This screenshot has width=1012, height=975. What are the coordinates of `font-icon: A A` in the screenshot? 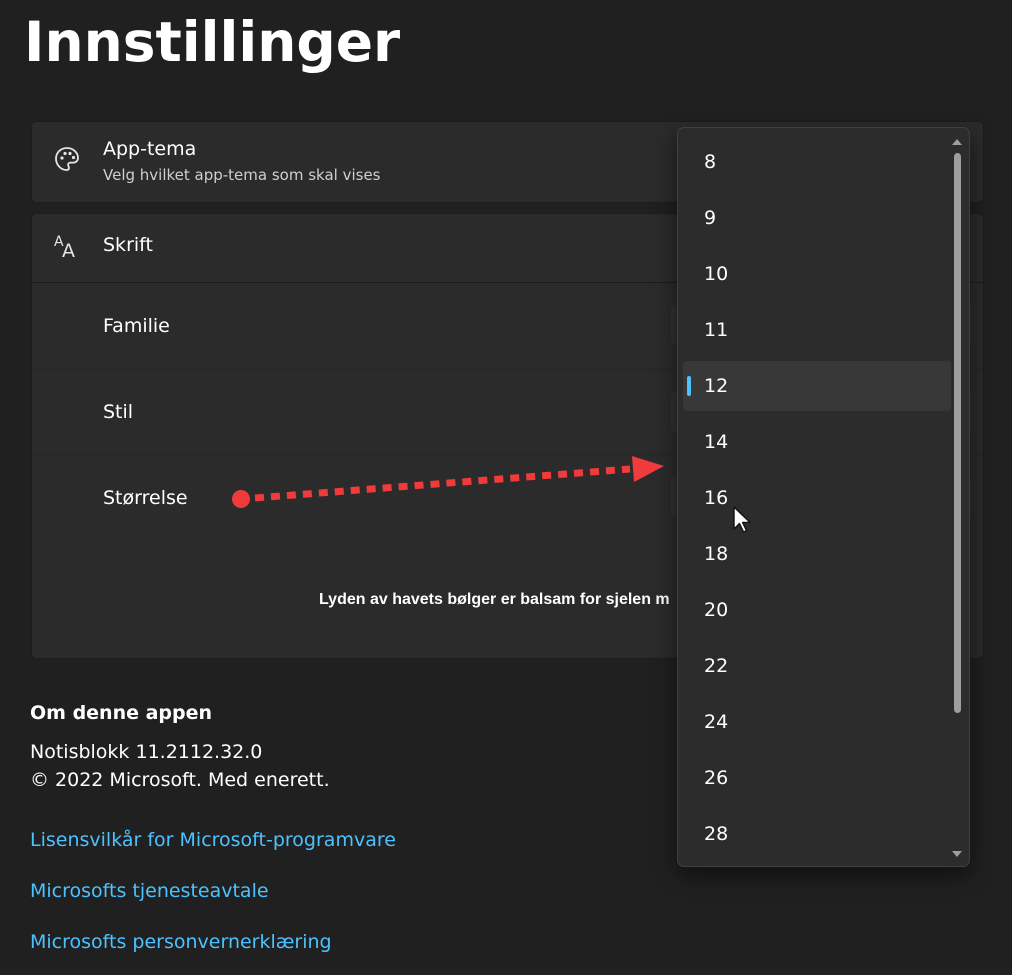 It's located at (67, 246).